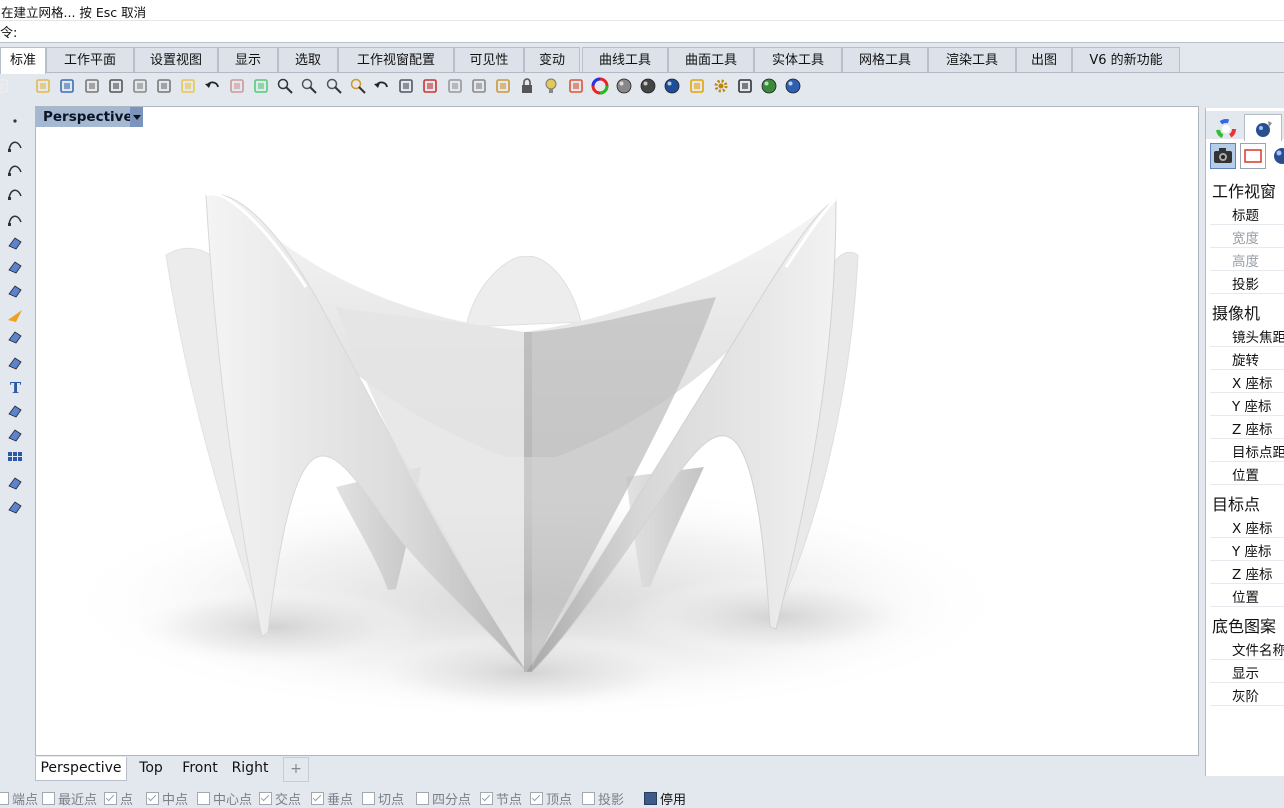  I want to click on pen-icon, so click(697, 86).